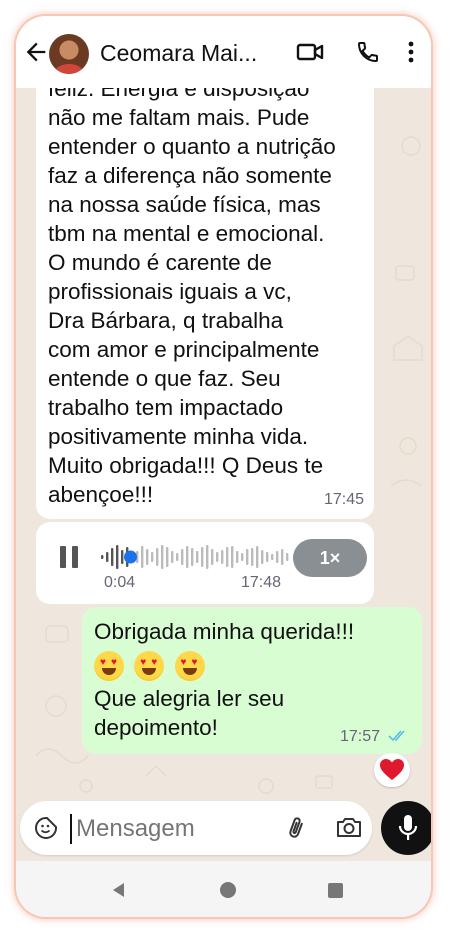  What do you see at coordinates (195, 557) in the screenshot?
I see `audio-waveform` at bounding box center [195, 557].